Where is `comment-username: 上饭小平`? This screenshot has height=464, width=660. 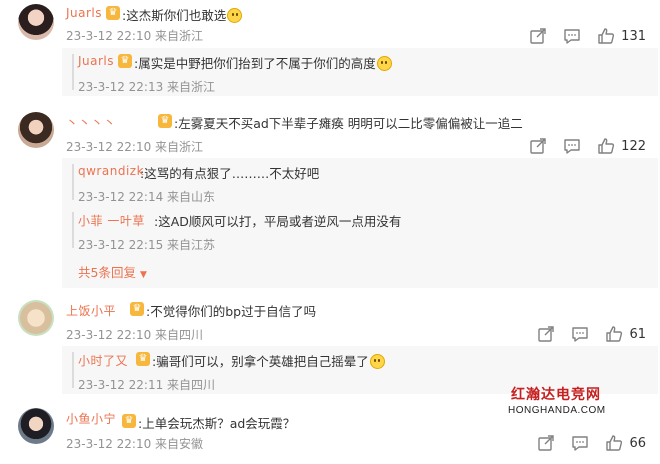
comment-username: 上饭小平 is located at coordinates (91, 310).